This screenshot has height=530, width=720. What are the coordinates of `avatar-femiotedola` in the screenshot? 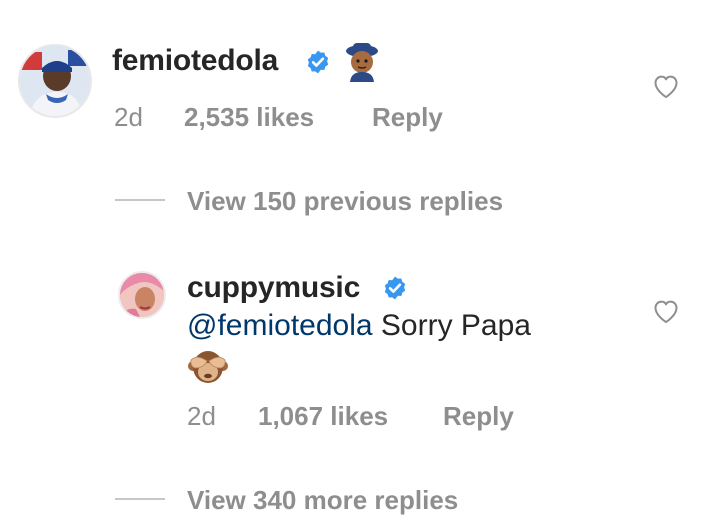 It's located at (55, 81).